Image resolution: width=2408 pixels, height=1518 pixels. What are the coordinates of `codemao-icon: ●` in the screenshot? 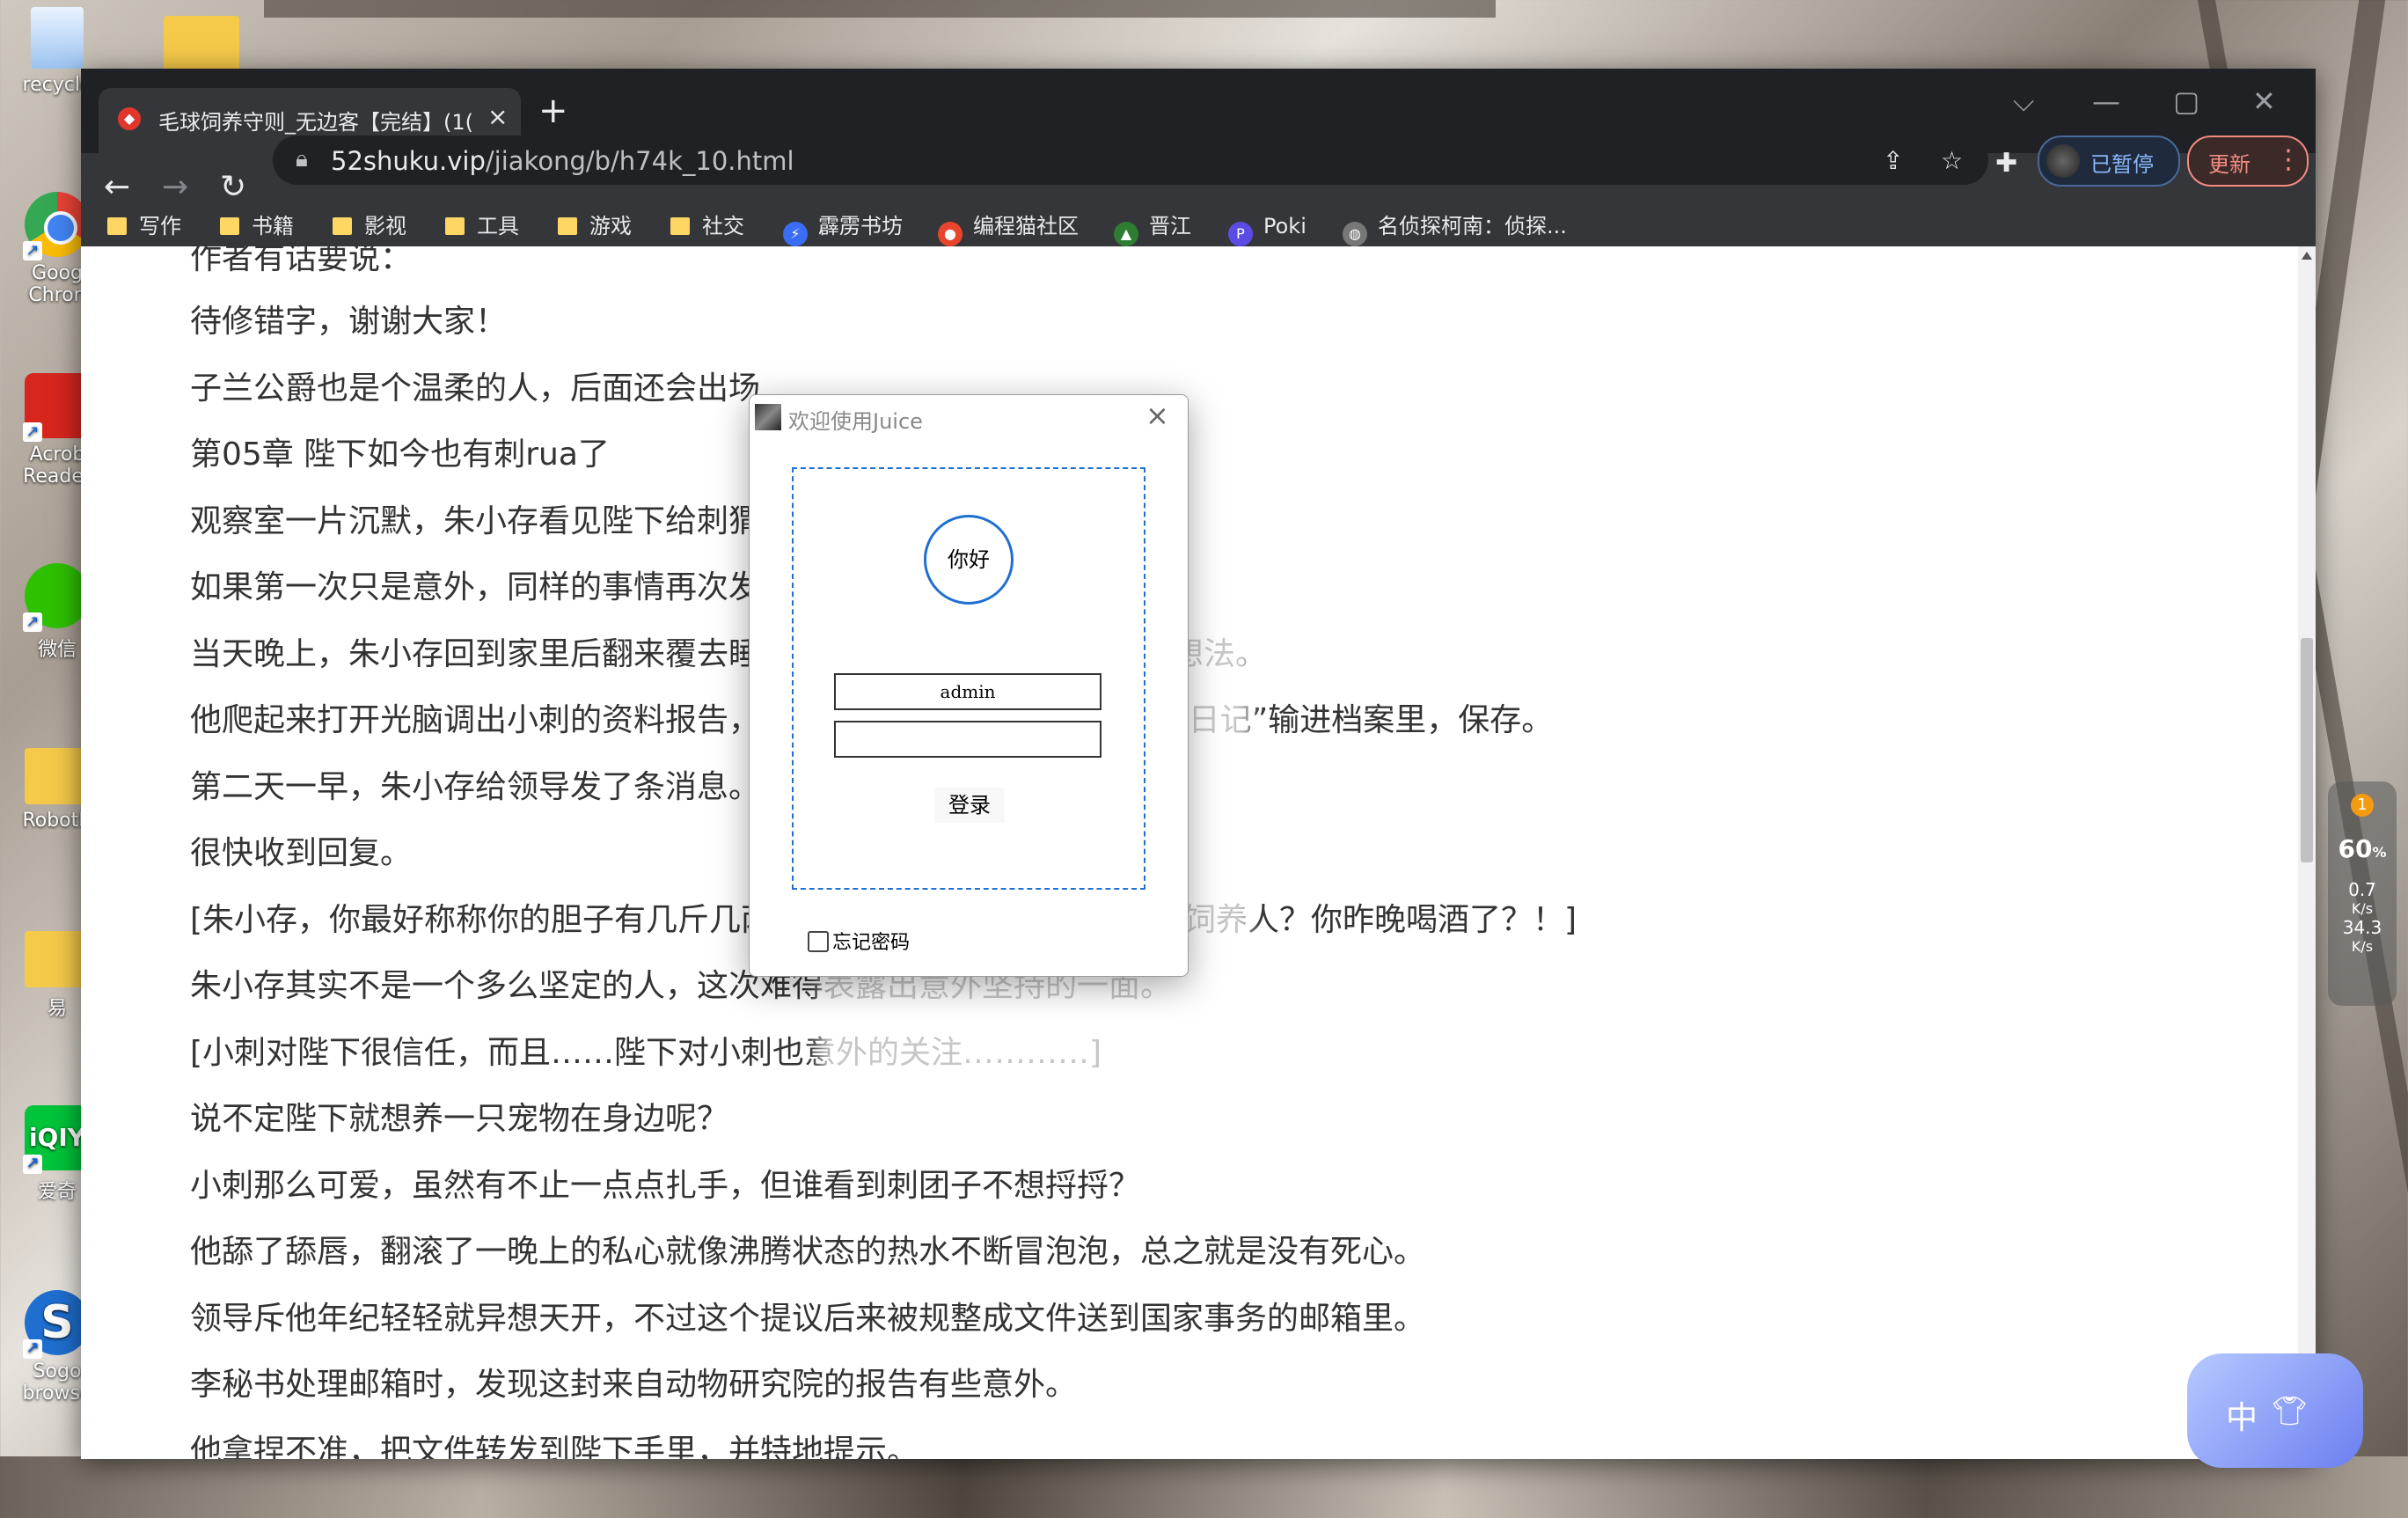 It's located at (950, 234).